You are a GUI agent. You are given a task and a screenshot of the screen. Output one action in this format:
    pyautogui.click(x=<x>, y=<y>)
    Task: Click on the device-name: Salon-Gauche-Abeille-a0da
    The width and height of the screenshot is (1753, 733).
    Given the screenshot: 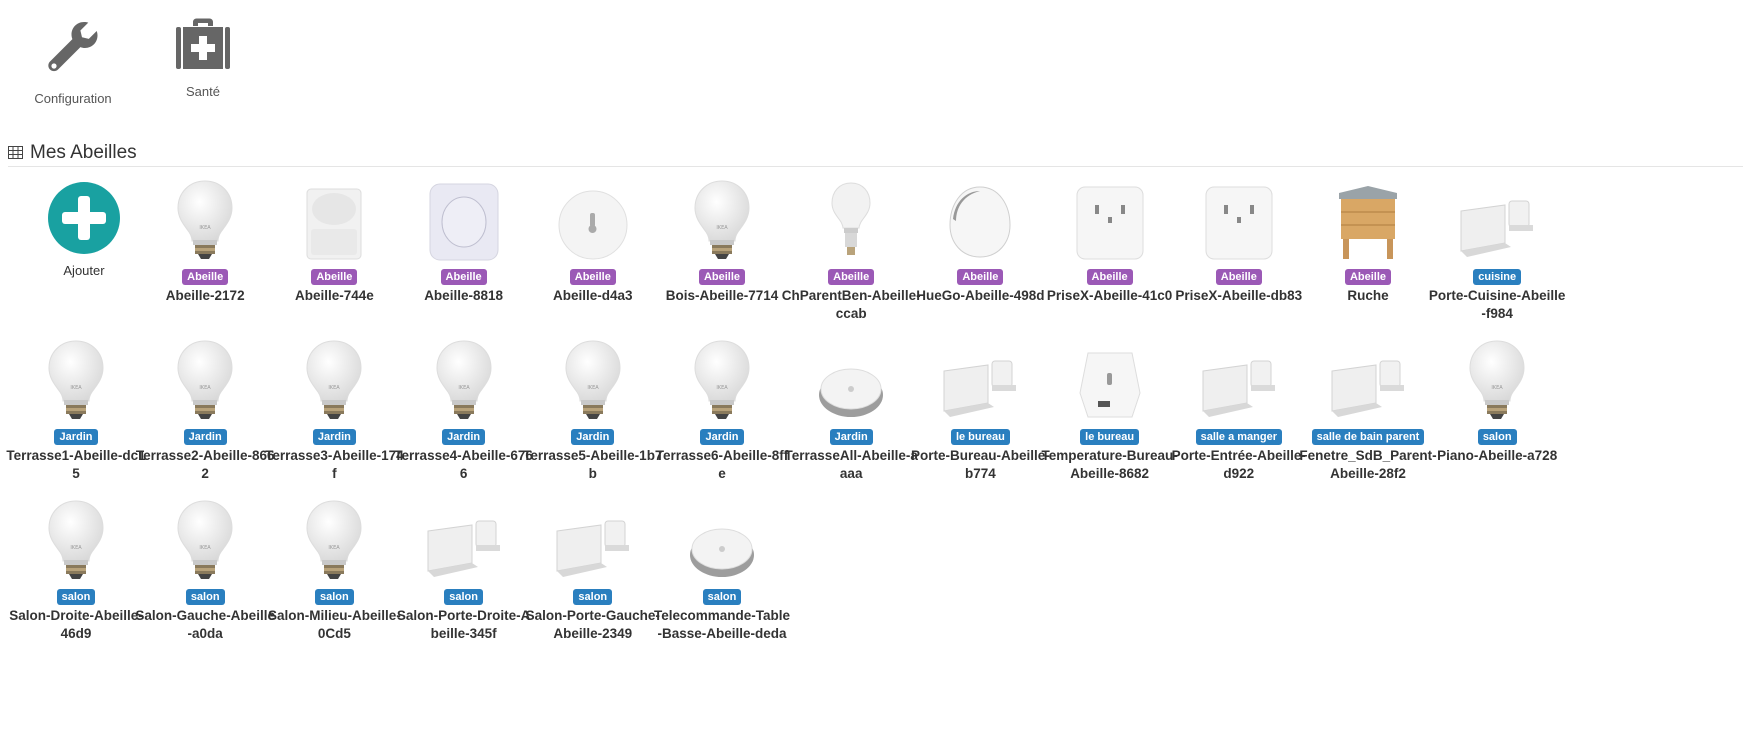 What is the action you would take?
    pyautogui.click(x=205, y=624)
    